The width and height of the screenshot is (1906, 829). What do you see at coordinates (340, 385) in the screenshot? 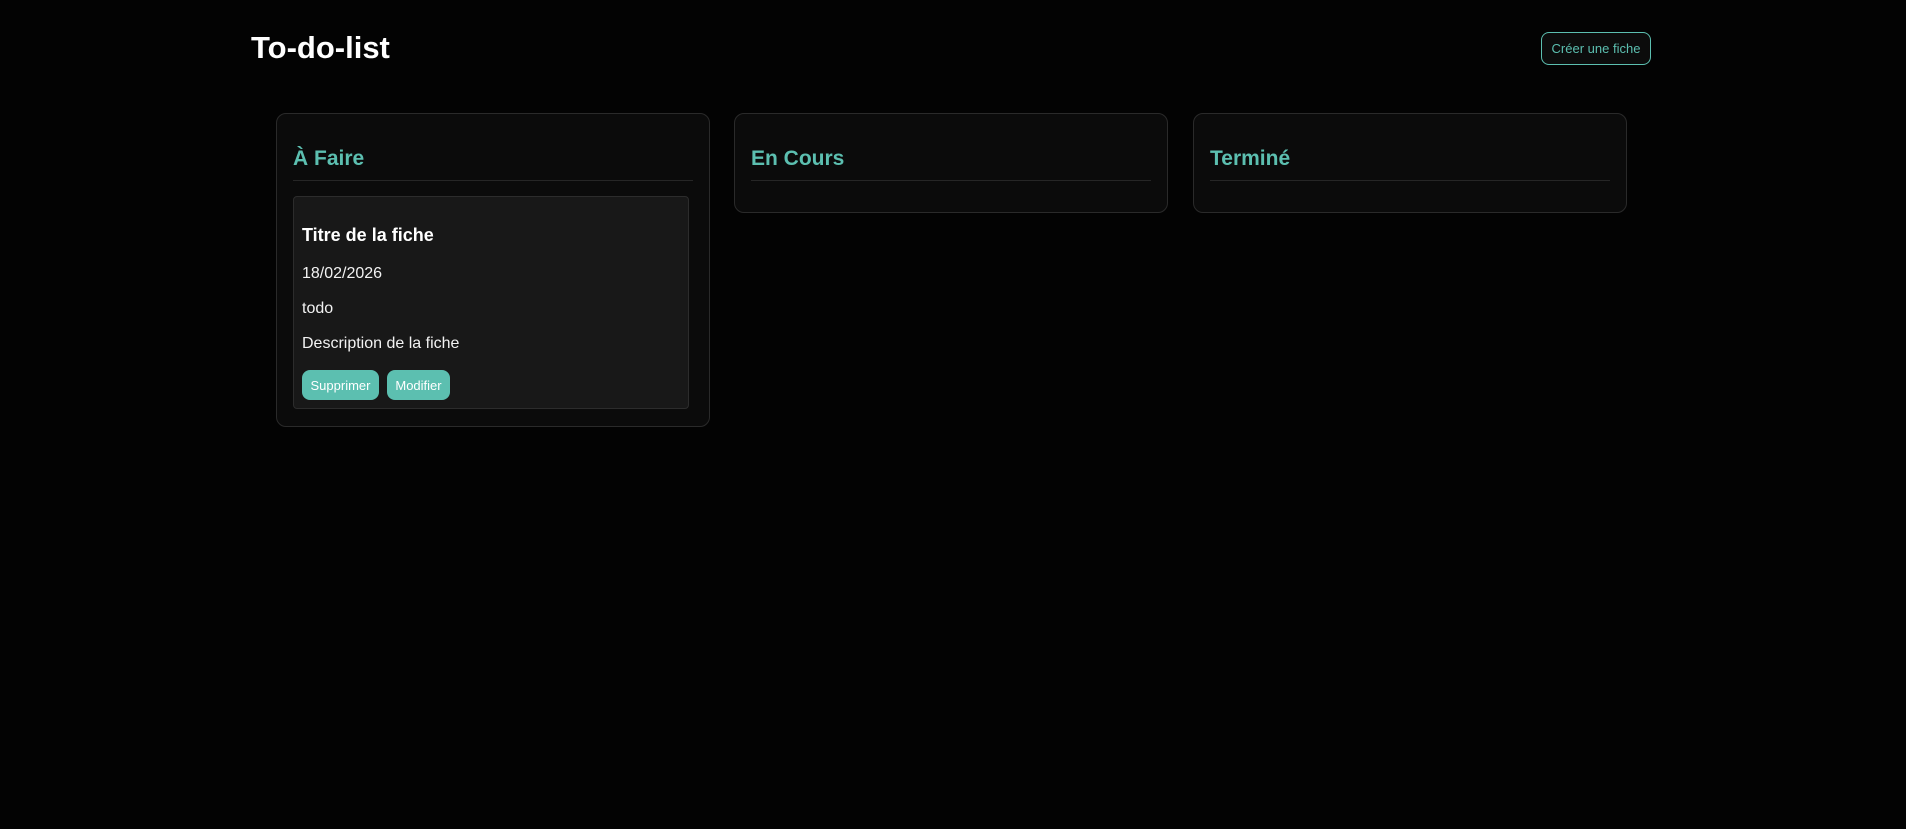
I see `delete-button: Supprimer` at bounding box center [340, 385].